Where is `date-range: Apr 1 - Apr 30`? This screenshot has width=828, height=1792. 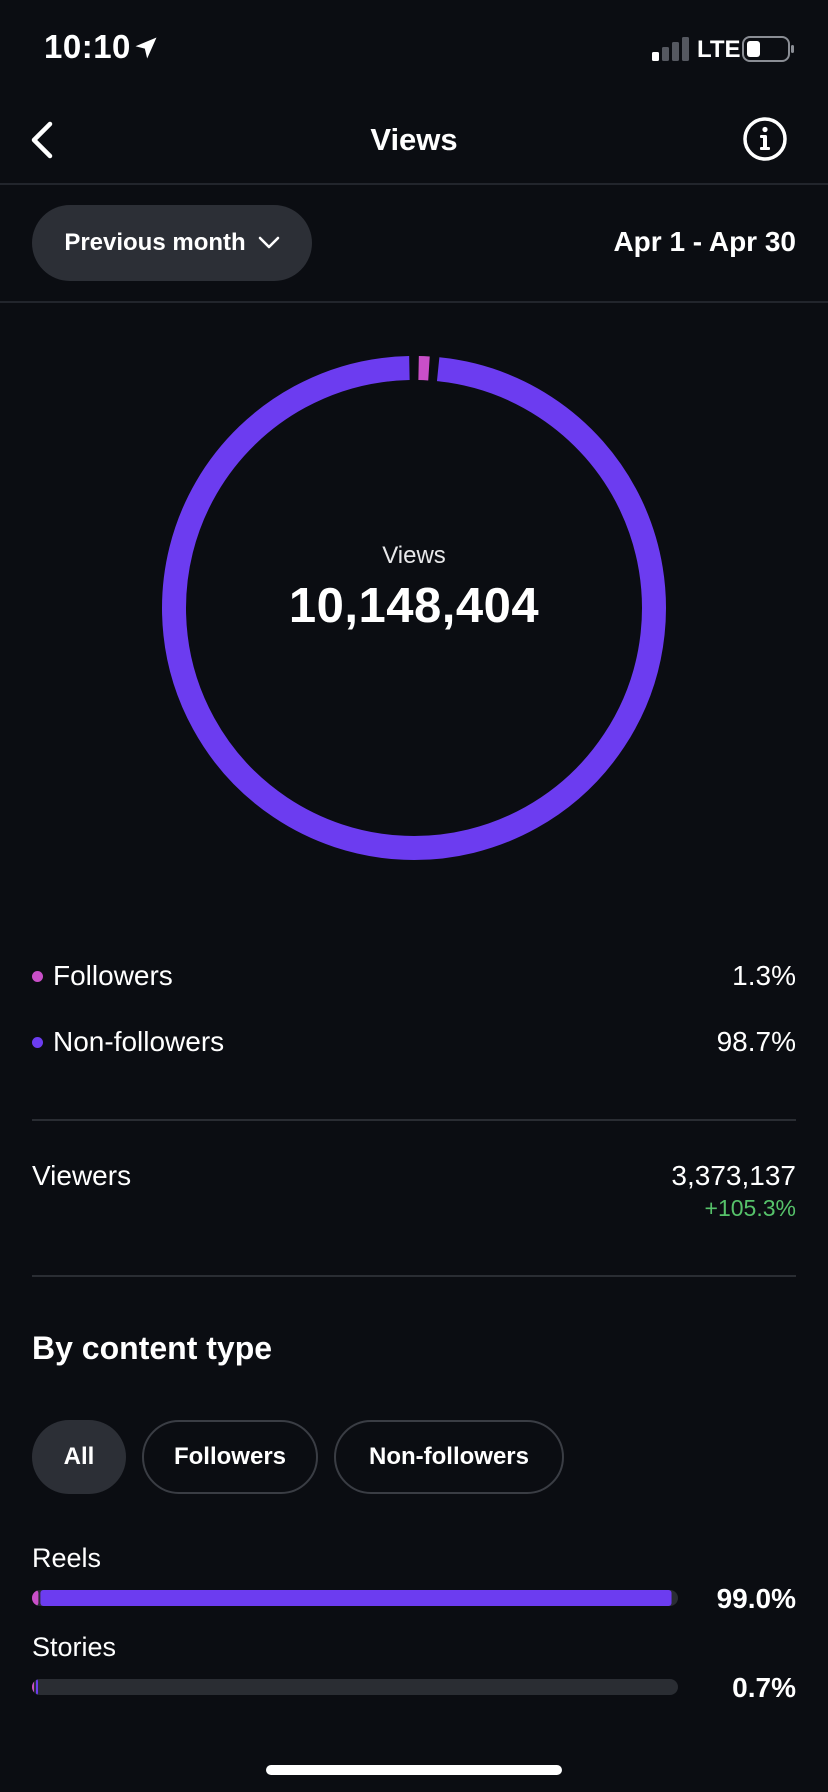 date-range: Apr 1 - Apr 30 is located at coordinates (704, 241).